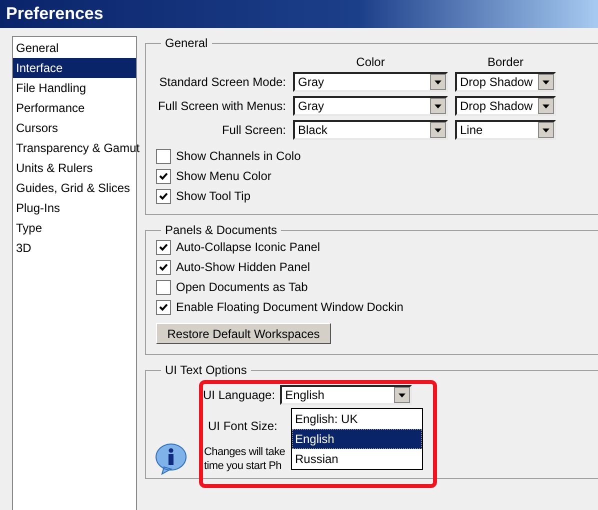 This screenshot has height=510, width=598. What do you see at coordinates (221, 106) in the screenshot?
I see `field-label: Full Screen with Menus:` at bounding box center [221, 106].